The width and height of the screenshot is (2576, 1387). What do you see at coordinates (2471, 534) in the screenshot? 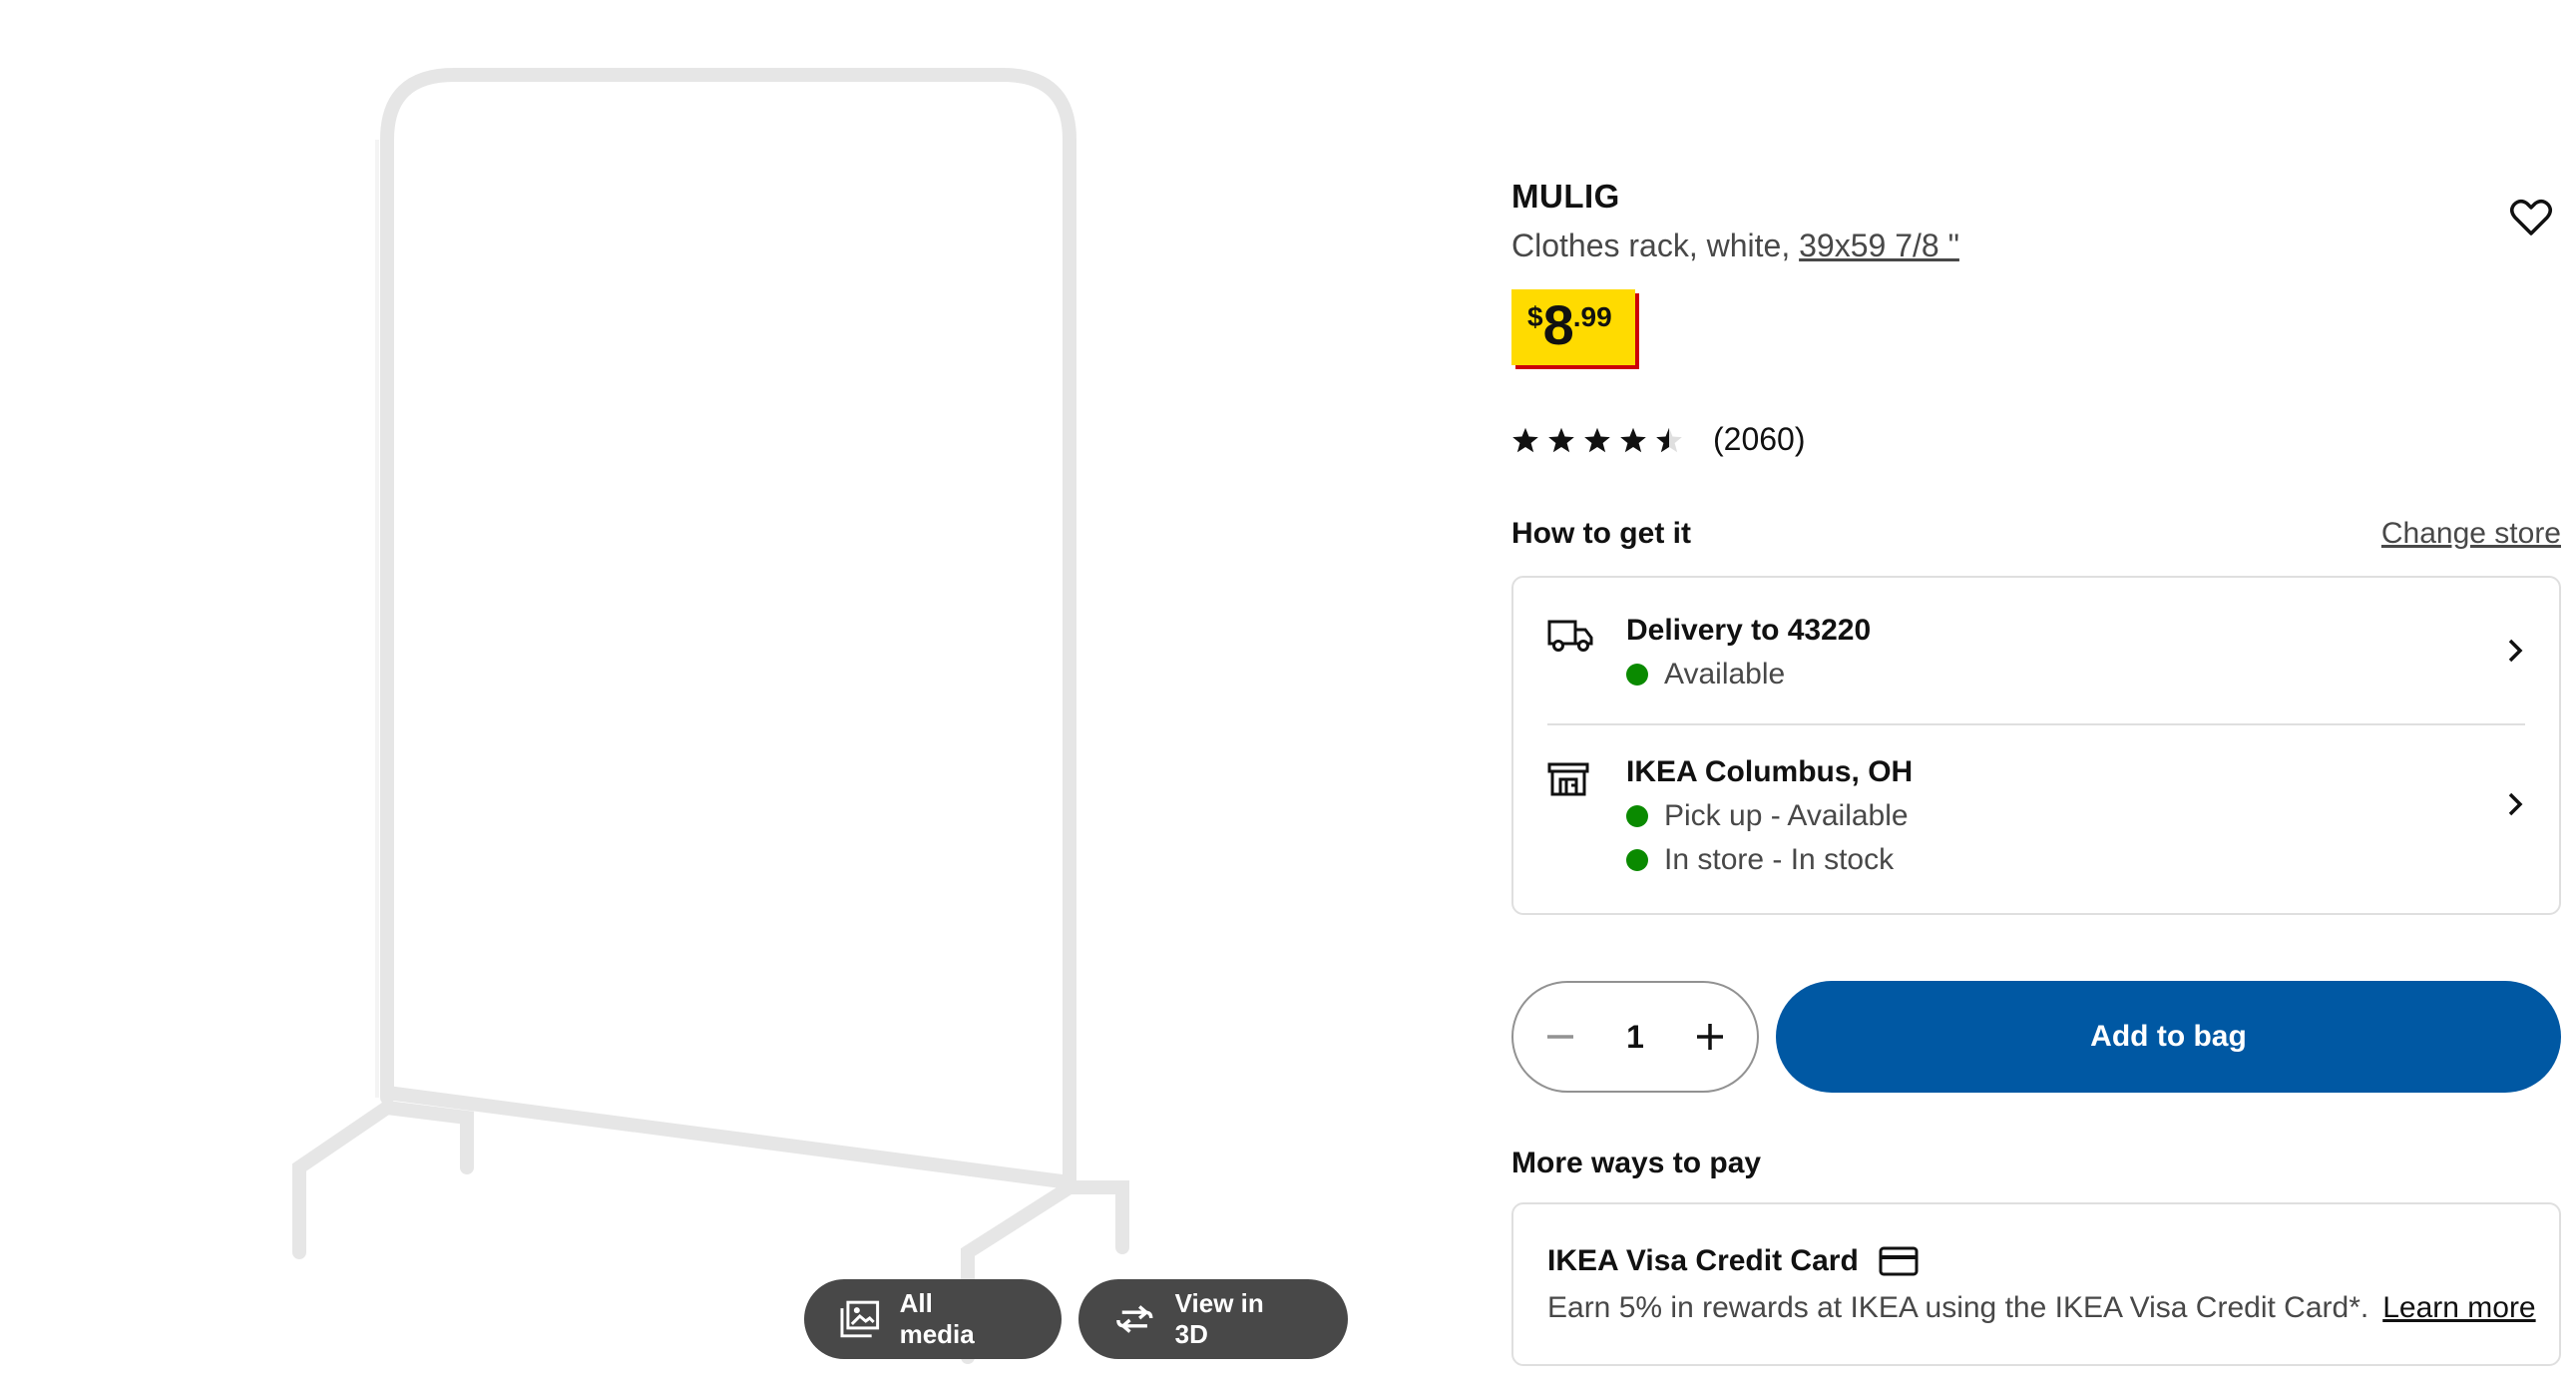
I see `change-store-link: Change store` at bounding box center [2471, 534].